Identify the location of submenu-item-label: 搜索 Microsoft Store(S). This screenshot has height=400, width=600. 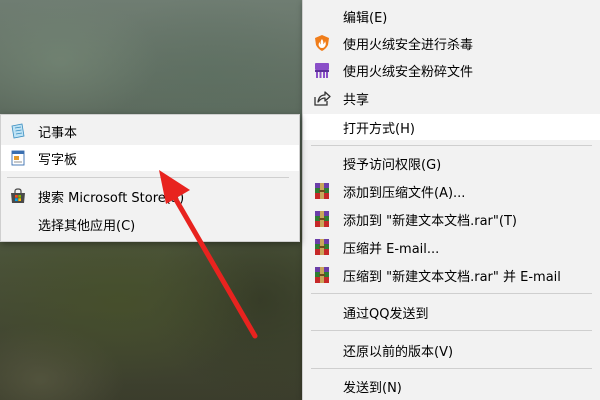
(111, 198).